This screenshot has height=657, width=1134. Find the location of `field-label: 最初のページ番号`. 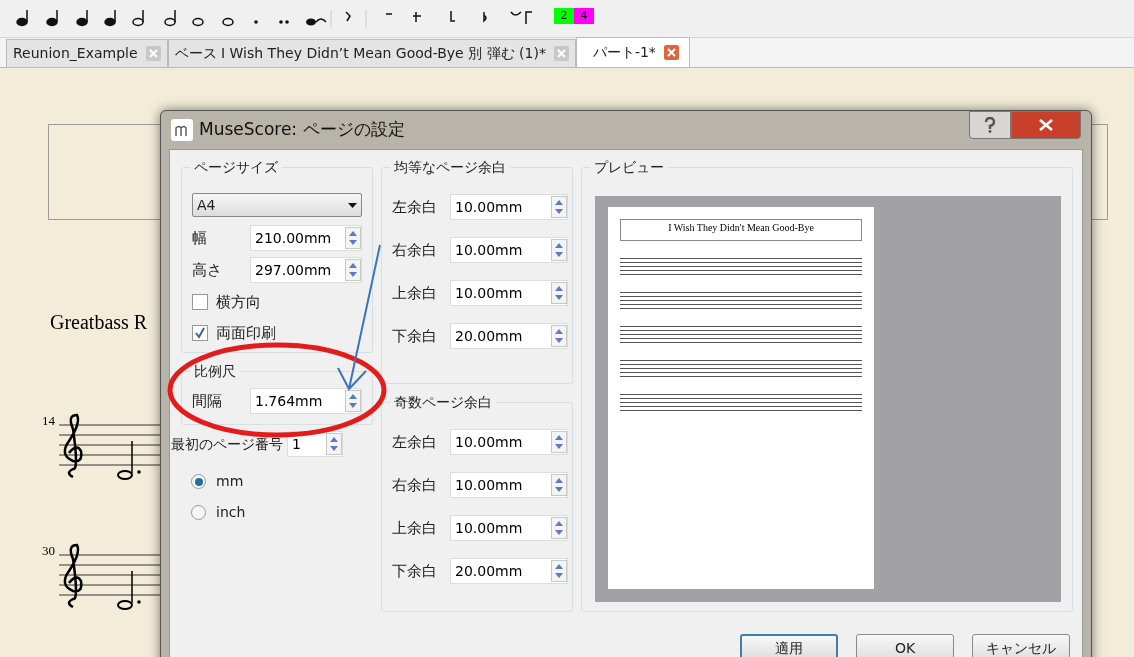

field-label: 最初のページ番号 is located at coordinates (227, 444).